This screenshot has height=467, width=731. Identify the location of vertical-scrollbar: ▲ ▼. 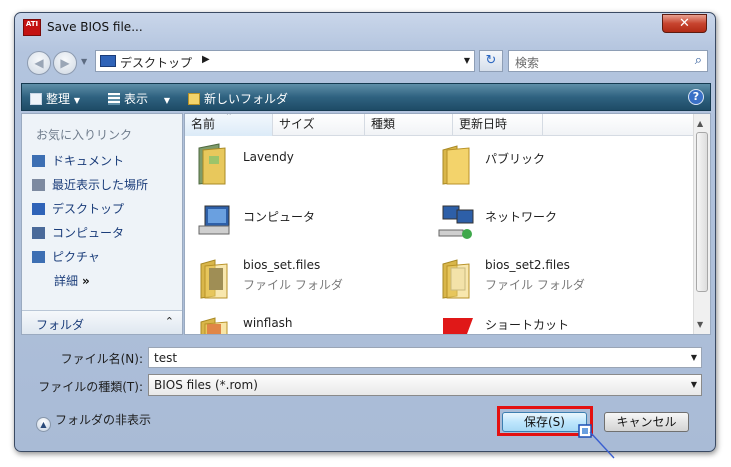
(701, 224).